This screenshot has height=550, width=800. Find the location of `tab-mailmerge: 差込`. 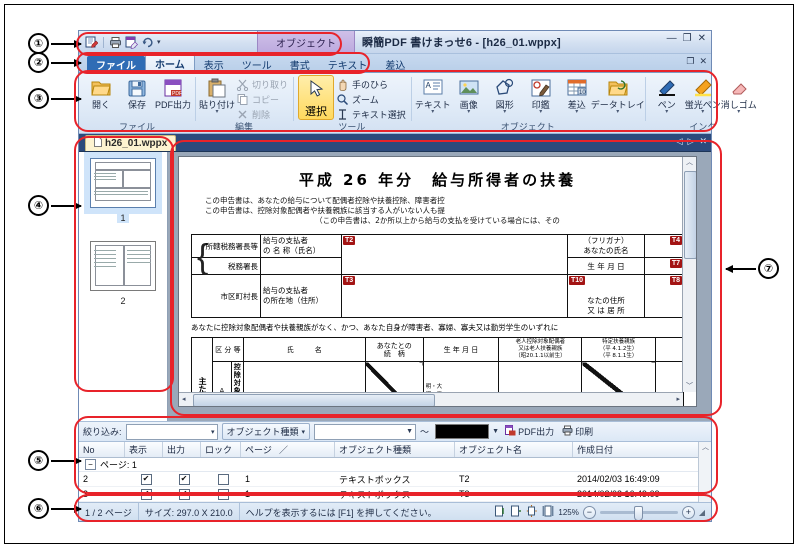

tab-mailmerge: 差込 is located at coordinates (395, 64).